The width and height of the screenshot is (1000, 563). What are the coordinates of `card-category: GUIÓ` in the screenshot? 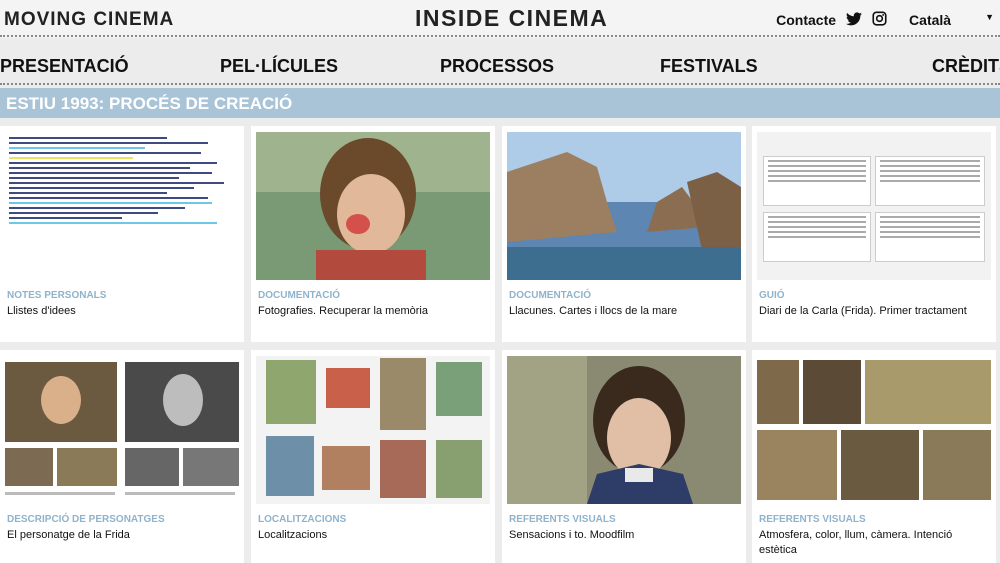 It's located at (772, 295).